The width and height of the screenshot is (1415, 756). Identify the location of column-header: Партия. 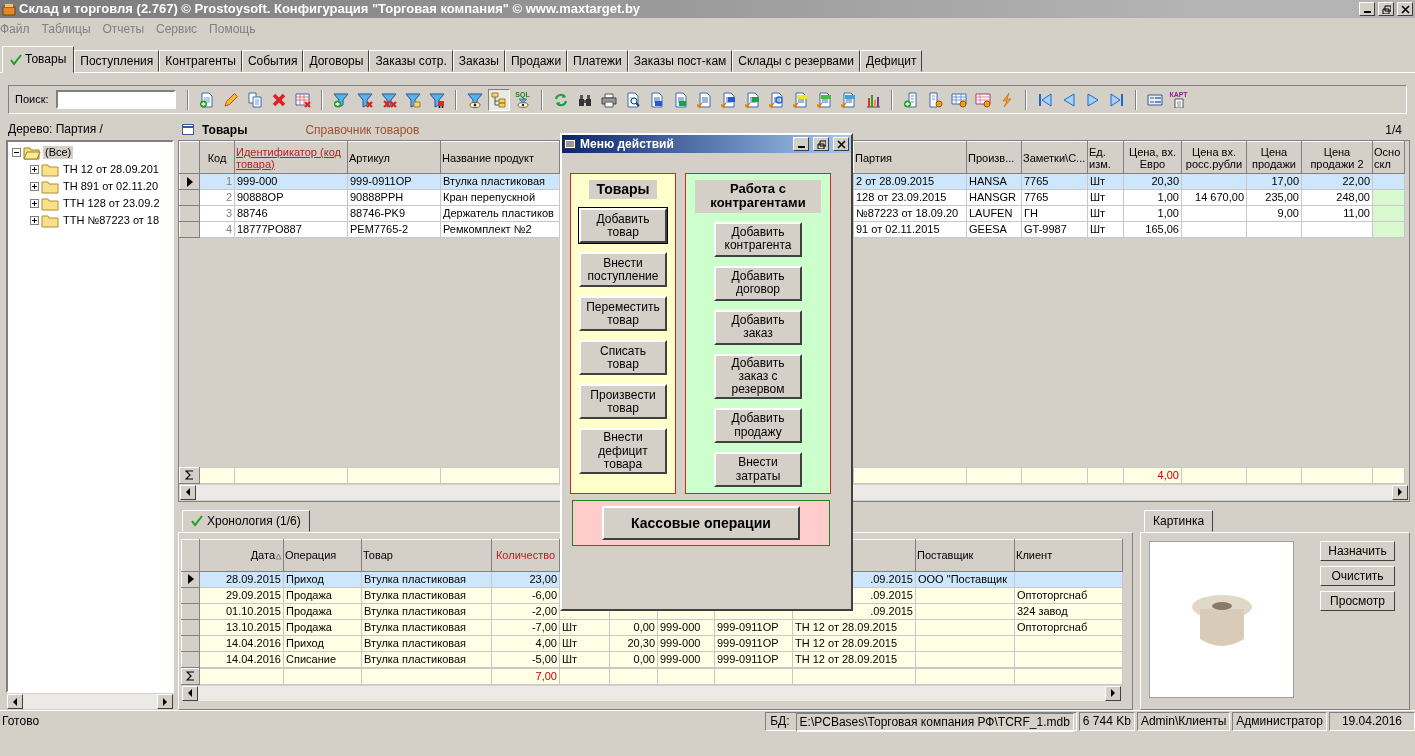
(910, 158).